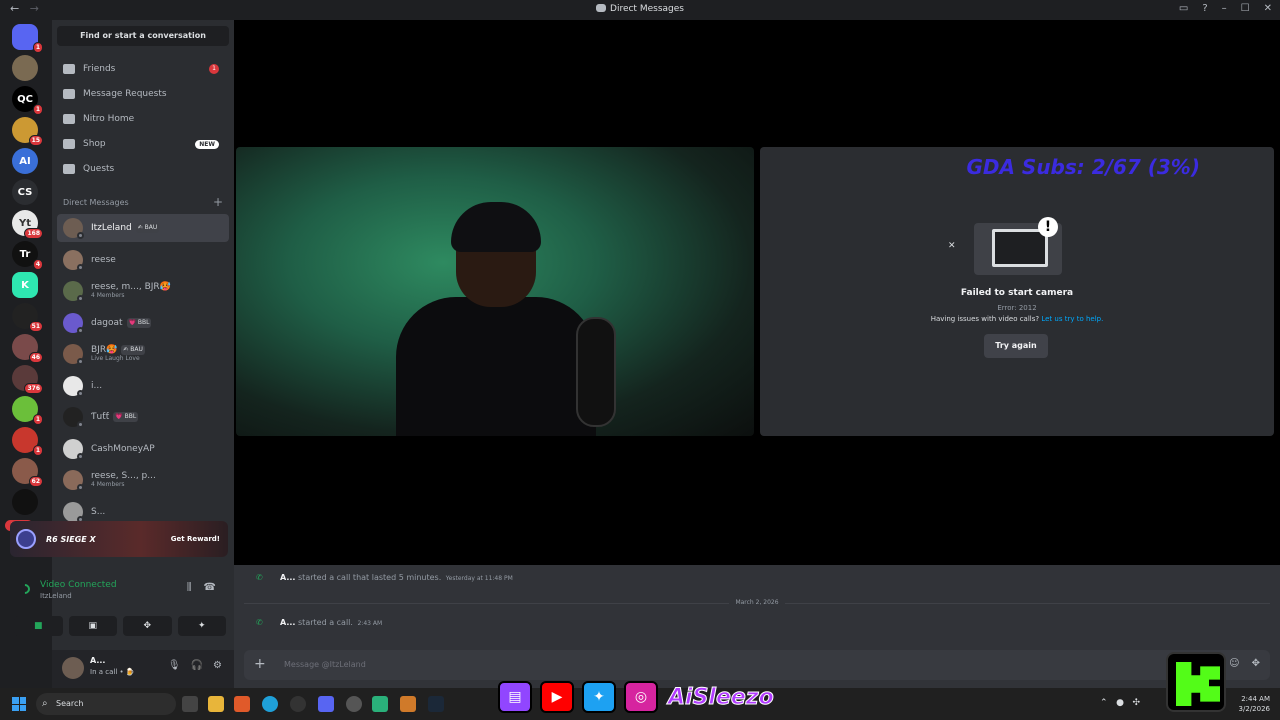  What do you see at coordinates (298, 704) in the screenshot?
I see `app-ak-icon` at bounding box center [298, 704].